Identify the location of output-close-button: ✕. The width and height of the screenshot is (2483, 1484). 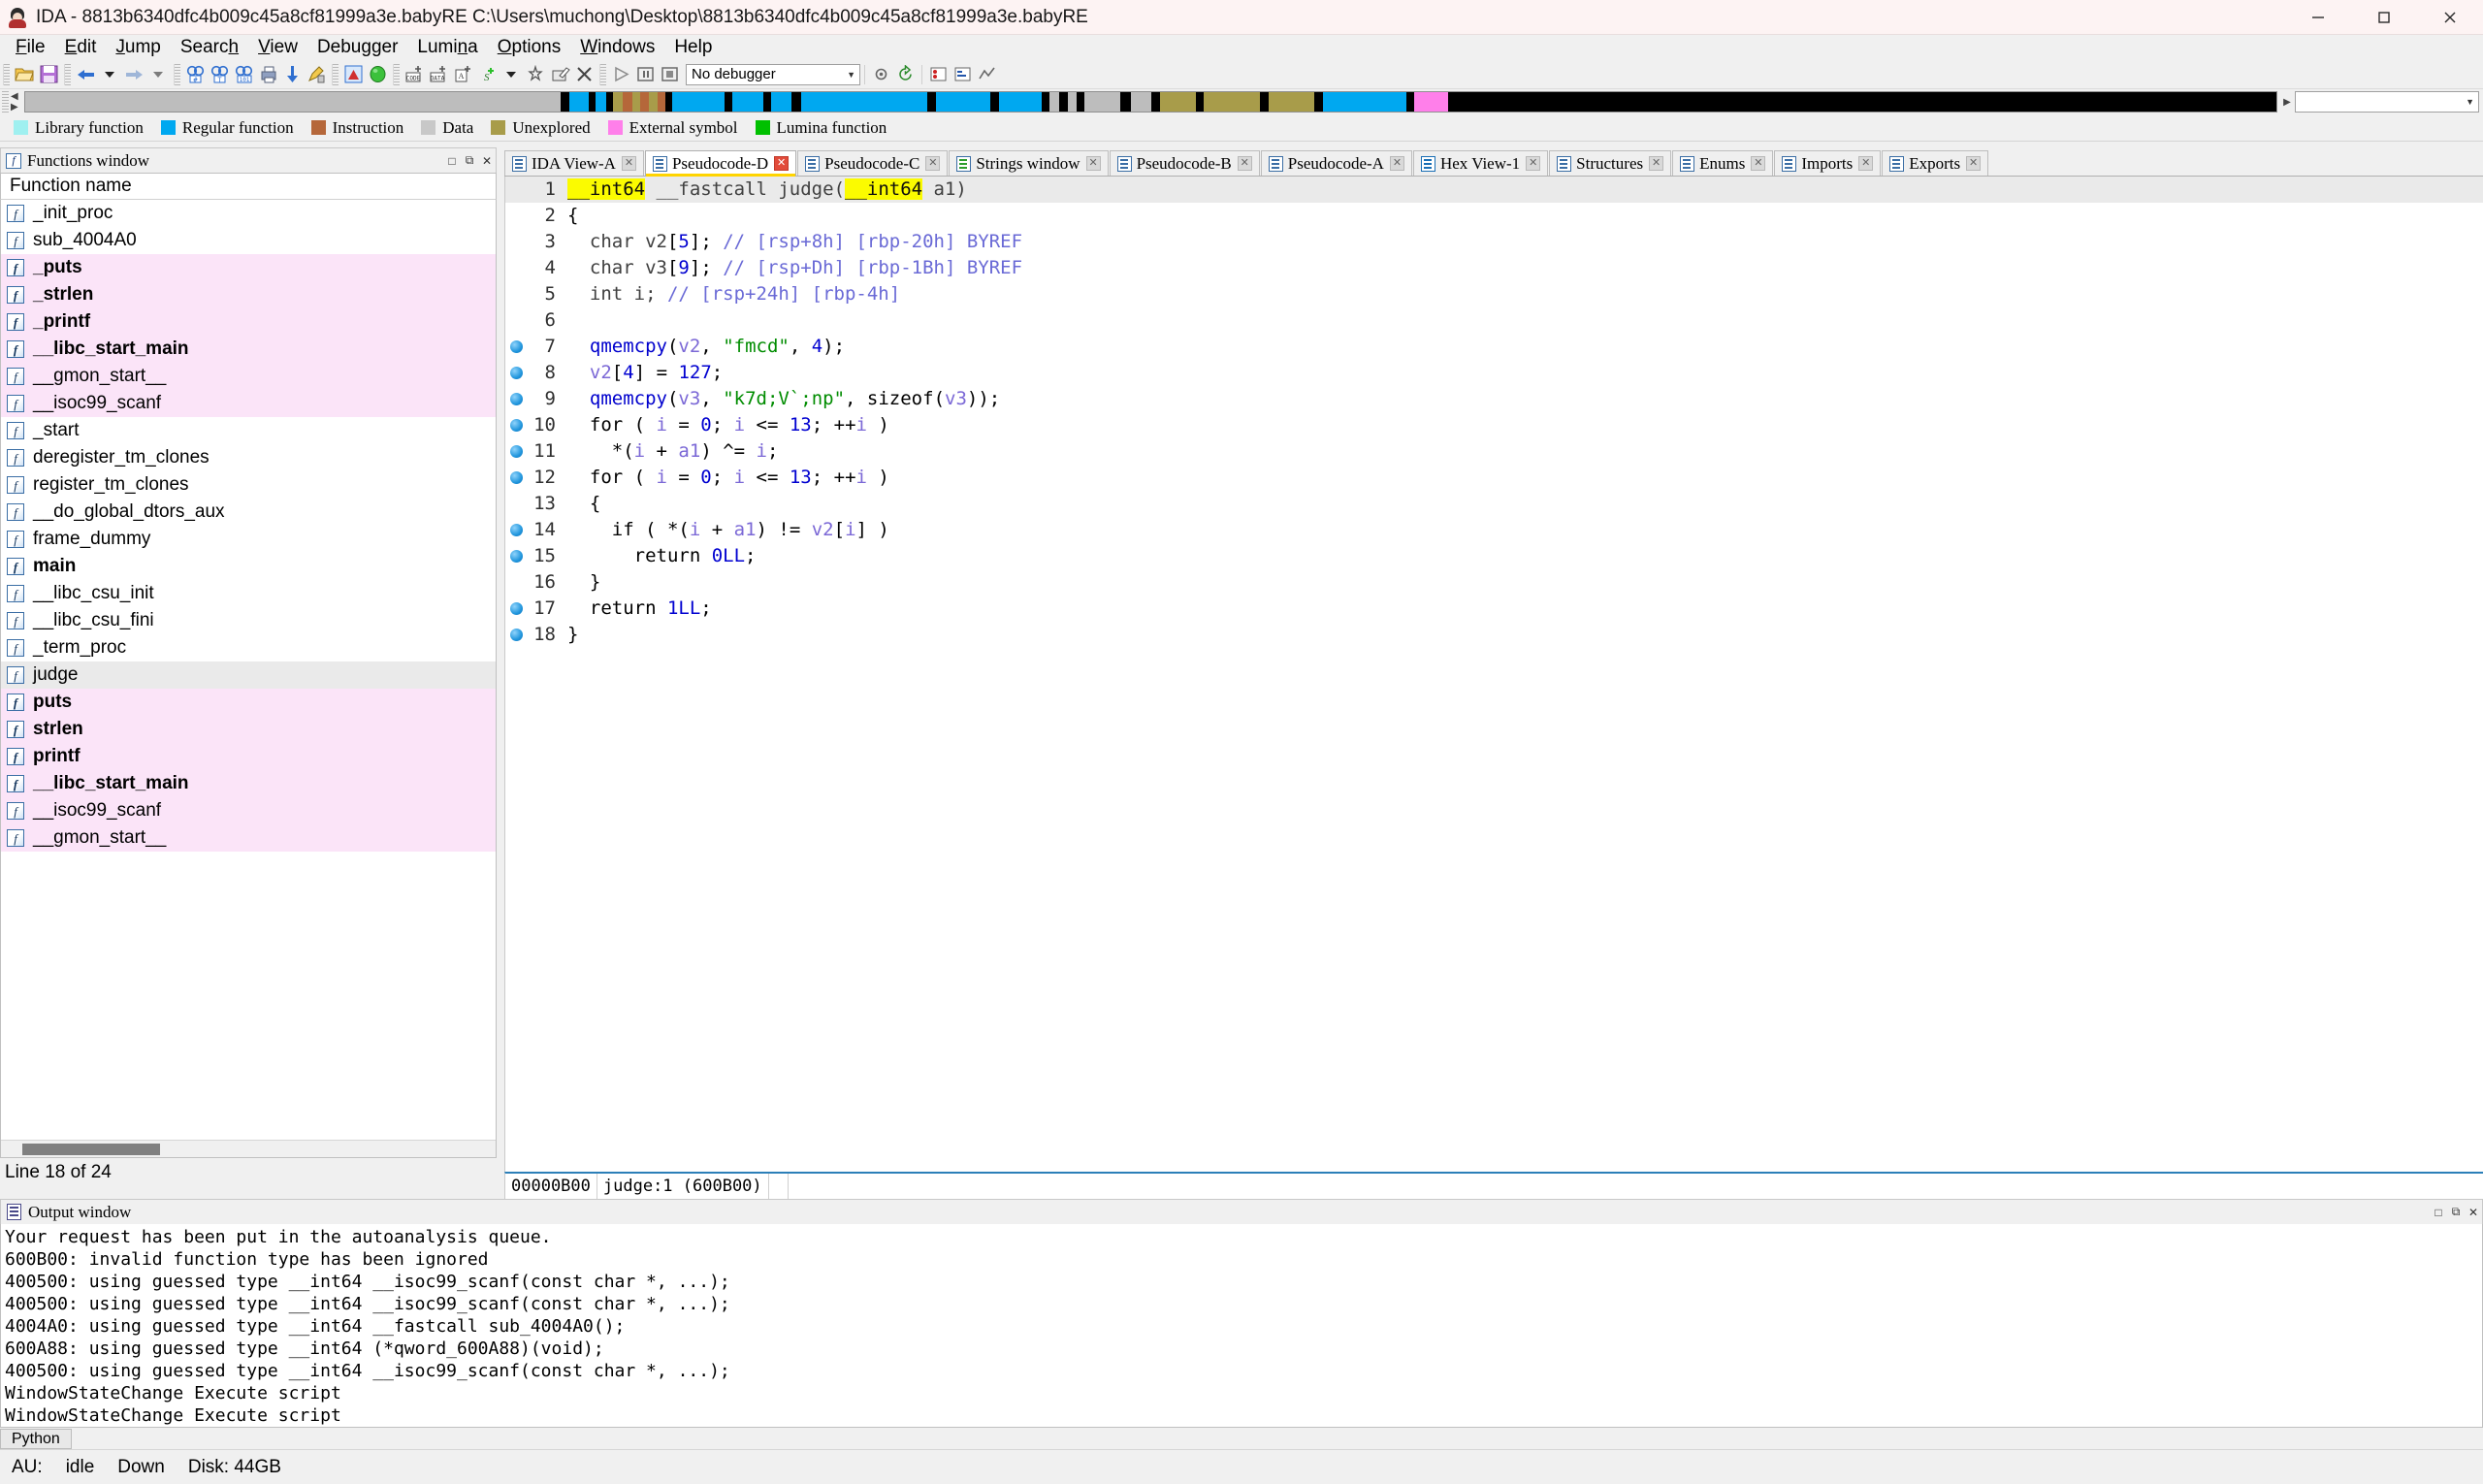
(2474, 1212).